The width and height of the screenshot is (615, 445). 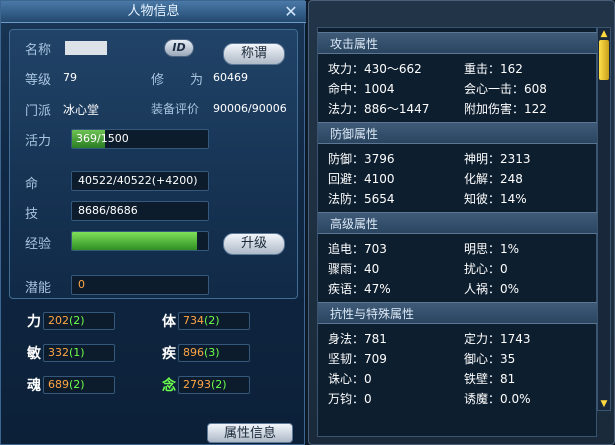 What do you see at coordinates (497, 399) in the screenshot?
I see `attr-row: 诱魔：0.0%` at bounding box center [497, 399].